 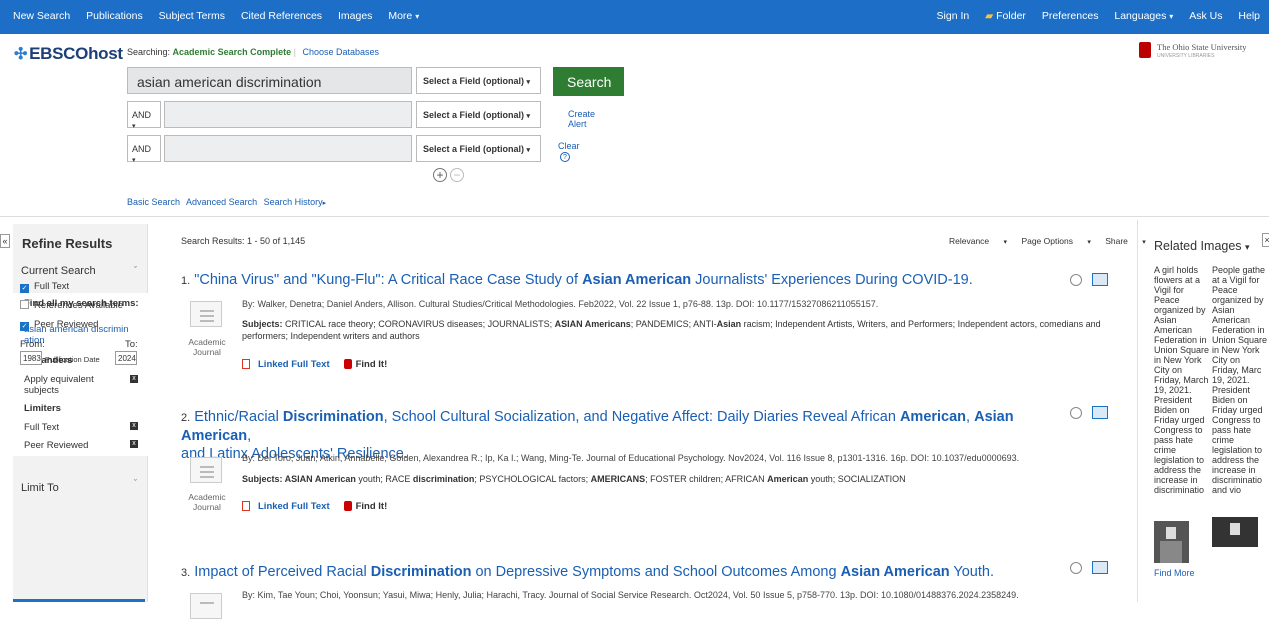 I want to click on nav-more: More ▾, so click(x=403, y=16).